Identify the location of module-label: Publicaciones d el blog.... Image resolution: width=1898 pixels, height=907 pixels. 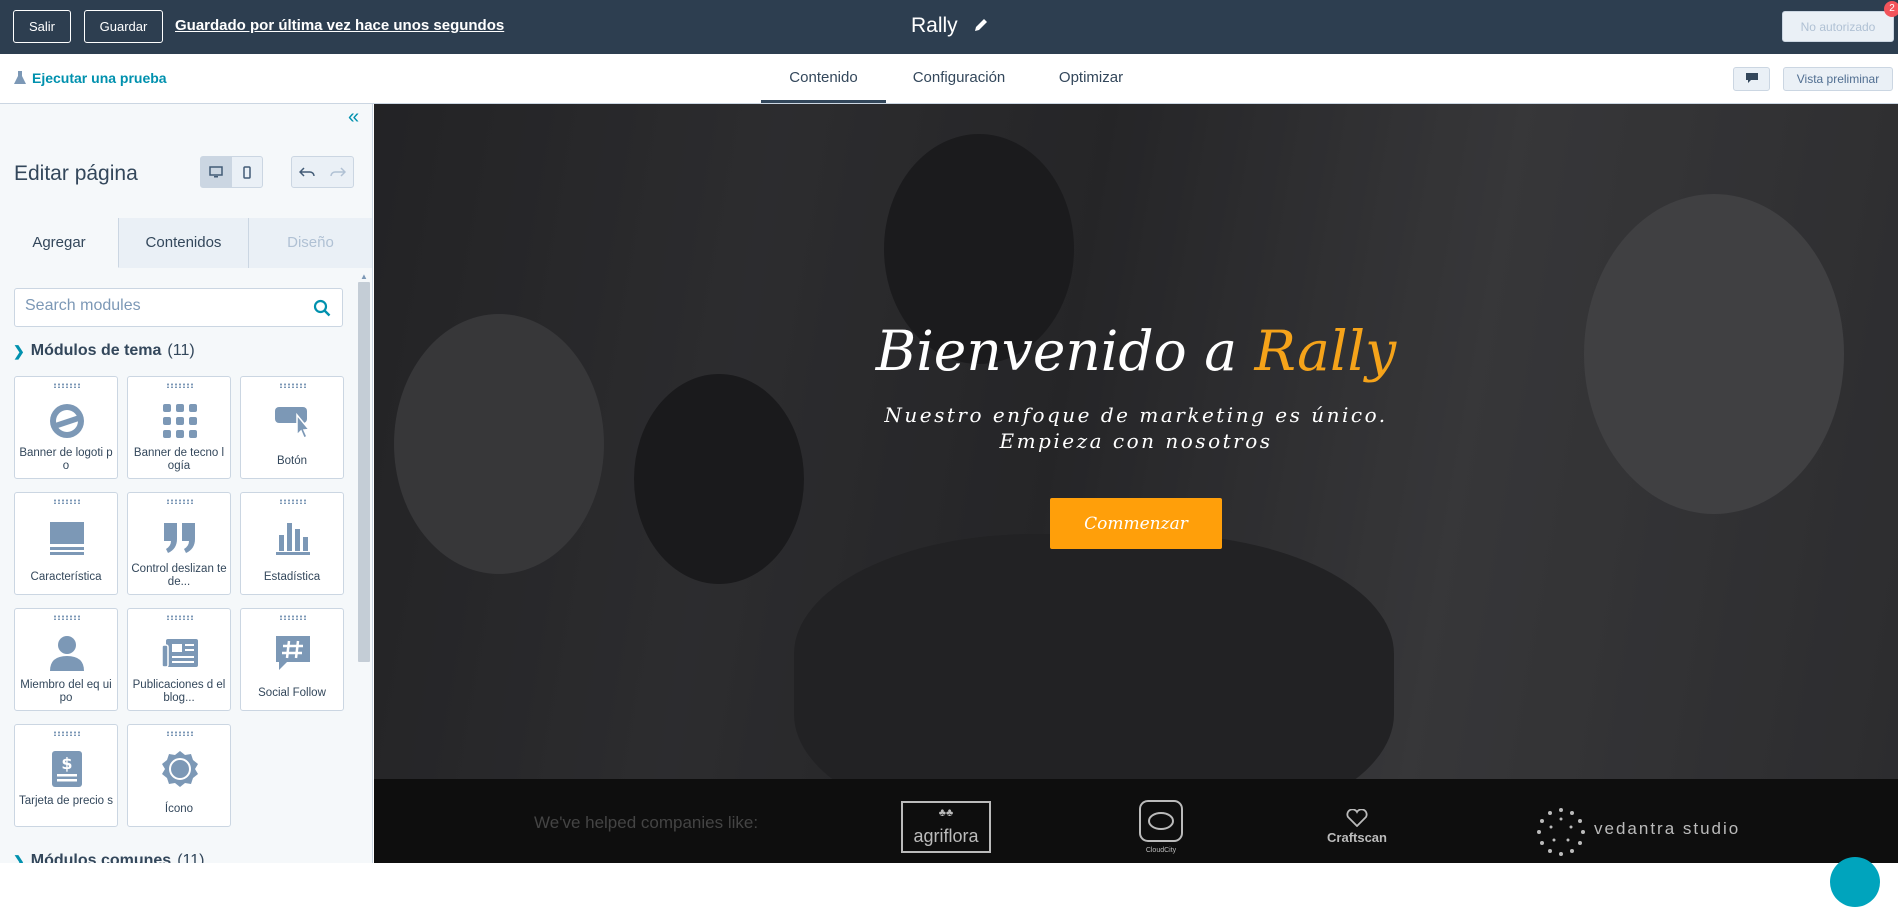
(179, 691).